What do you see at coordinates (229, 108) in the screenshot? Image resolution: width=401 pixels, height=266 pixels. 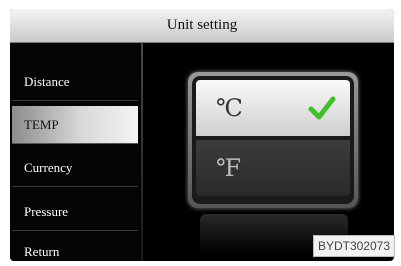 I see `celsius-label: ℃` at bounding box center [229, 108].